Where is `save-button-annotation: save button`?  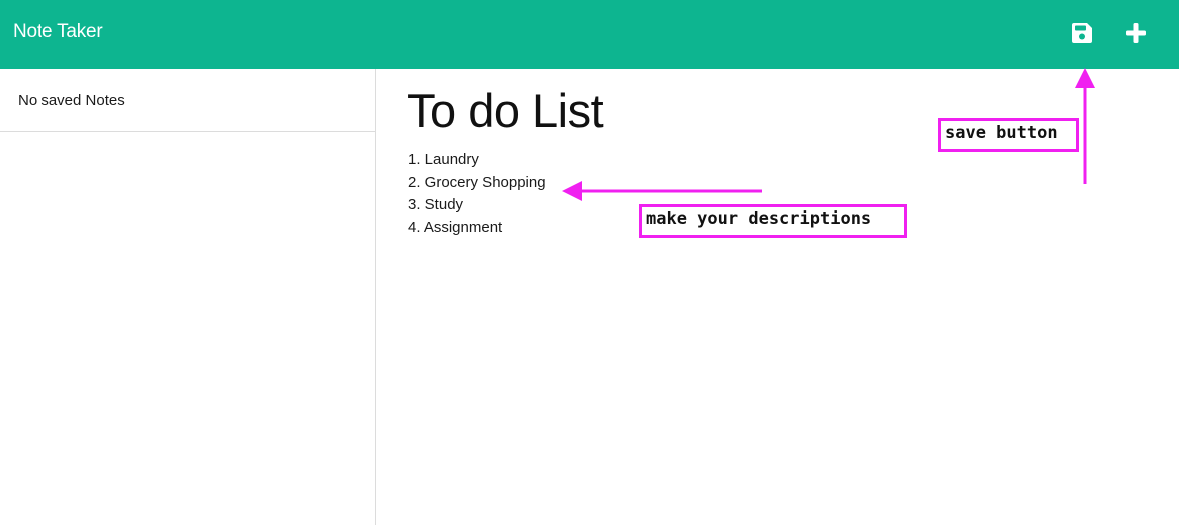
save-button-annotation: save button is located at coordinates (1008, 135).